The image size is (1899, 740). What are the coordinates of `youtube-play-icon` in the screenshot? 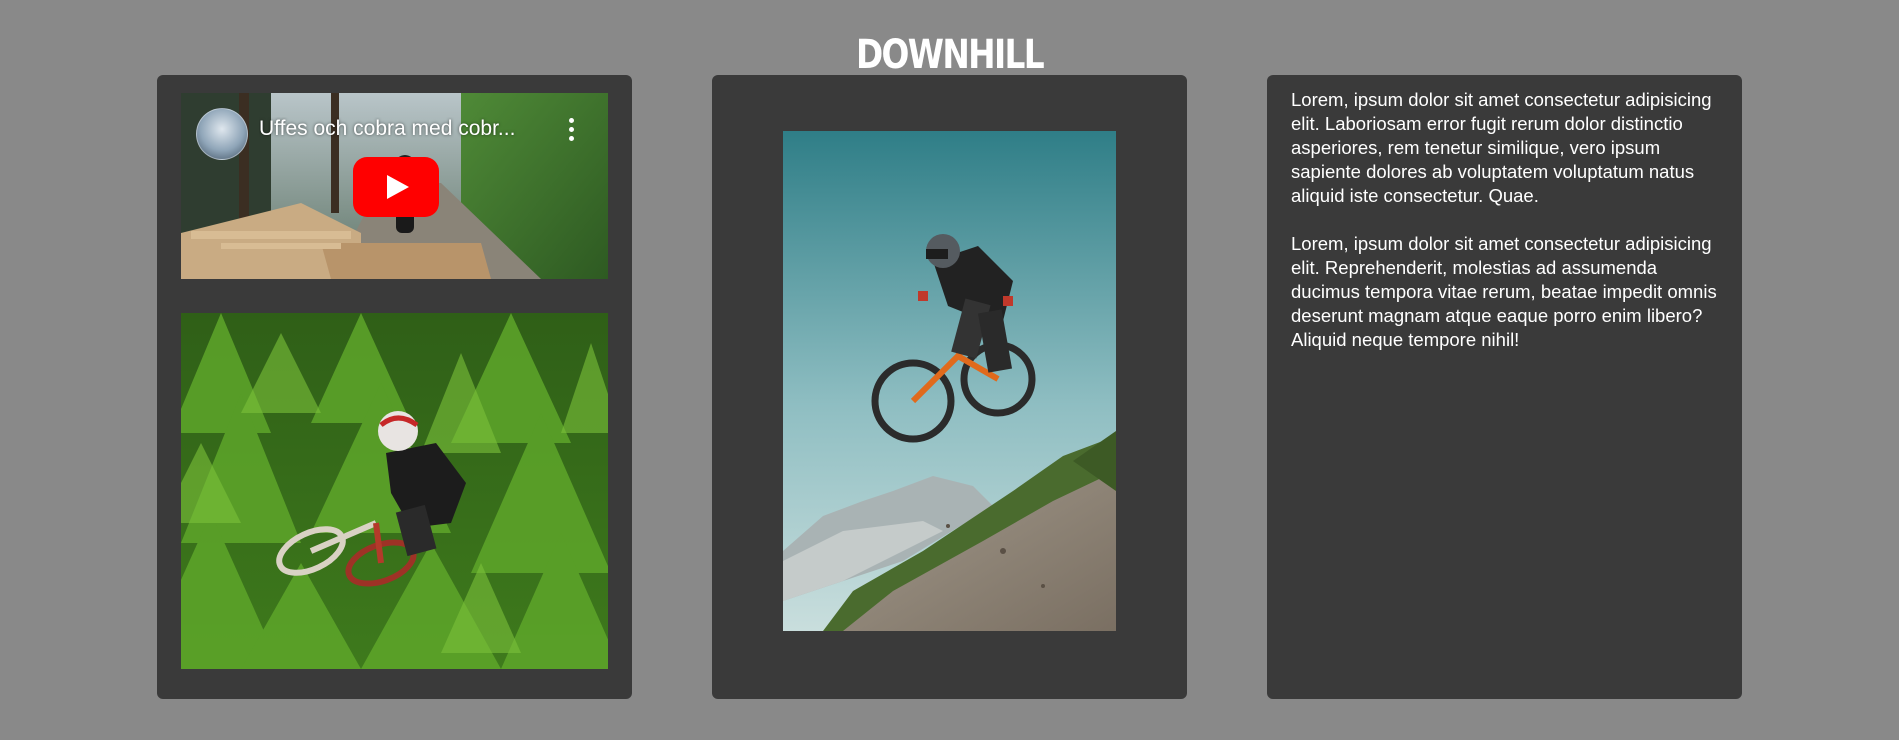 It's located at (396, 187).